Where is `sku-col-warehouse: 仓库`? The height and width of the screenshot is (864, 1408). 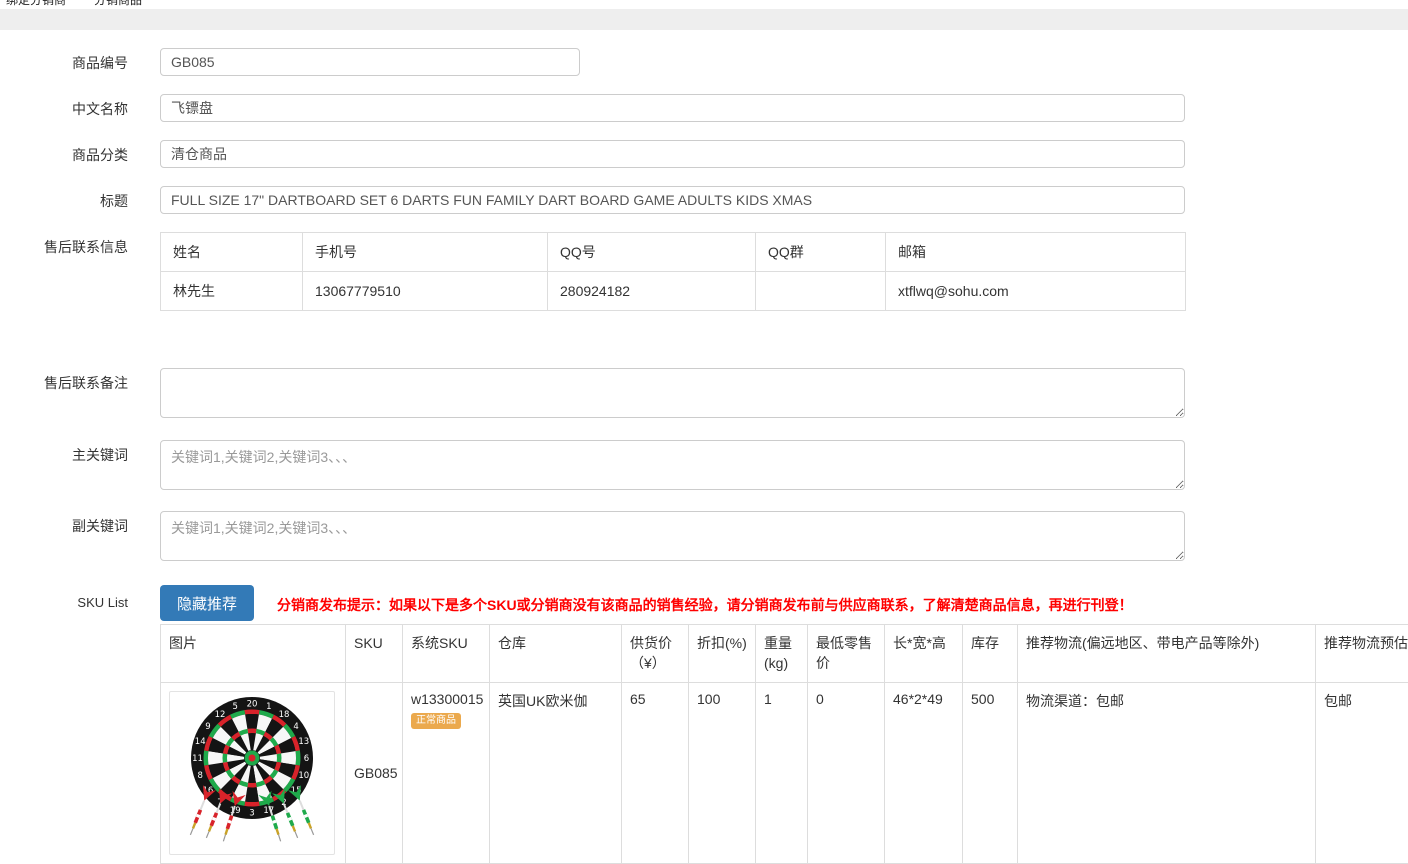
sku-col-warehouse: 仓库 is located at coordinates (556, 654).